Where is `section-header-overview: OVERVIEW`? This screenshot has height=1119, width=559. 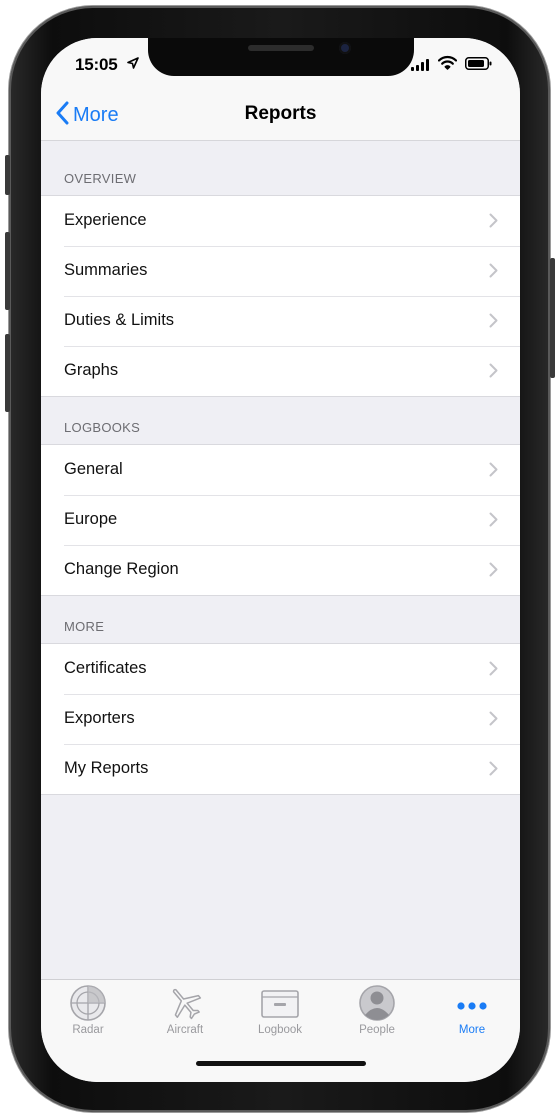 section-header-overview: OVERVIEW is located at coordinates (280, 168).